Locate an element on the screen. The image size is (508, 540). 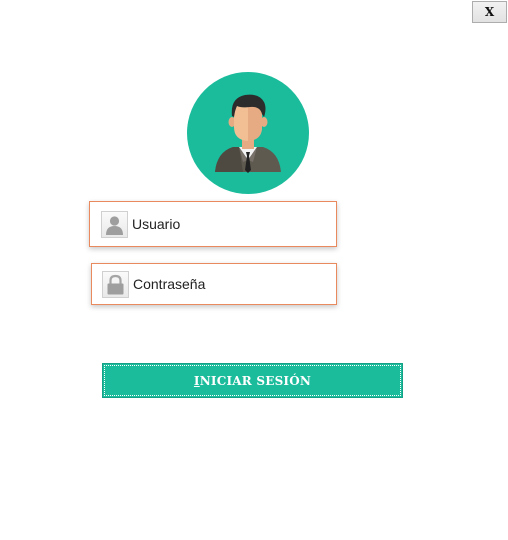
password-input is located at coordinates (228, 284).